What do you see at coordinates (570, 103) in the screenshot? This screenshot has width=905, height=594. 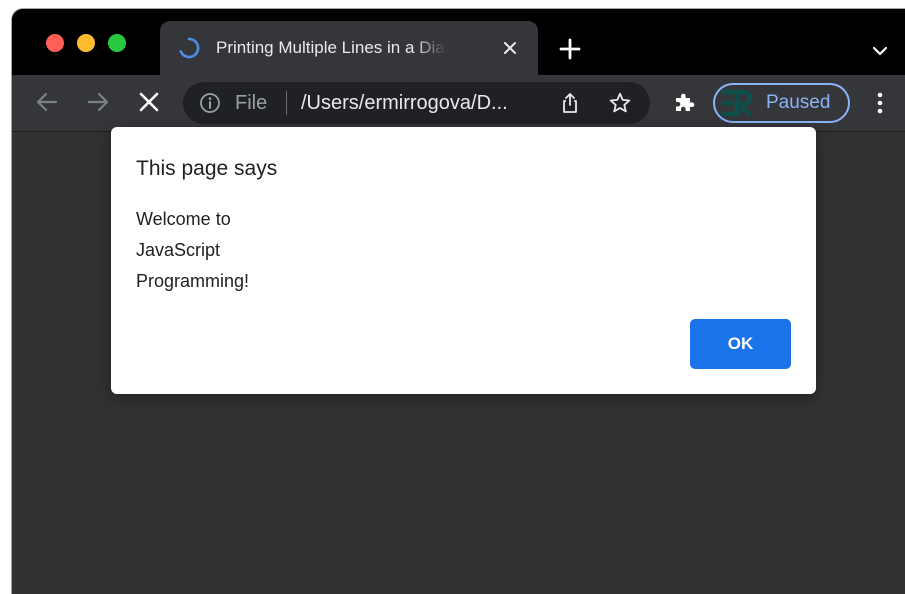 I see `share-icon` at bounding box center [570, 103].